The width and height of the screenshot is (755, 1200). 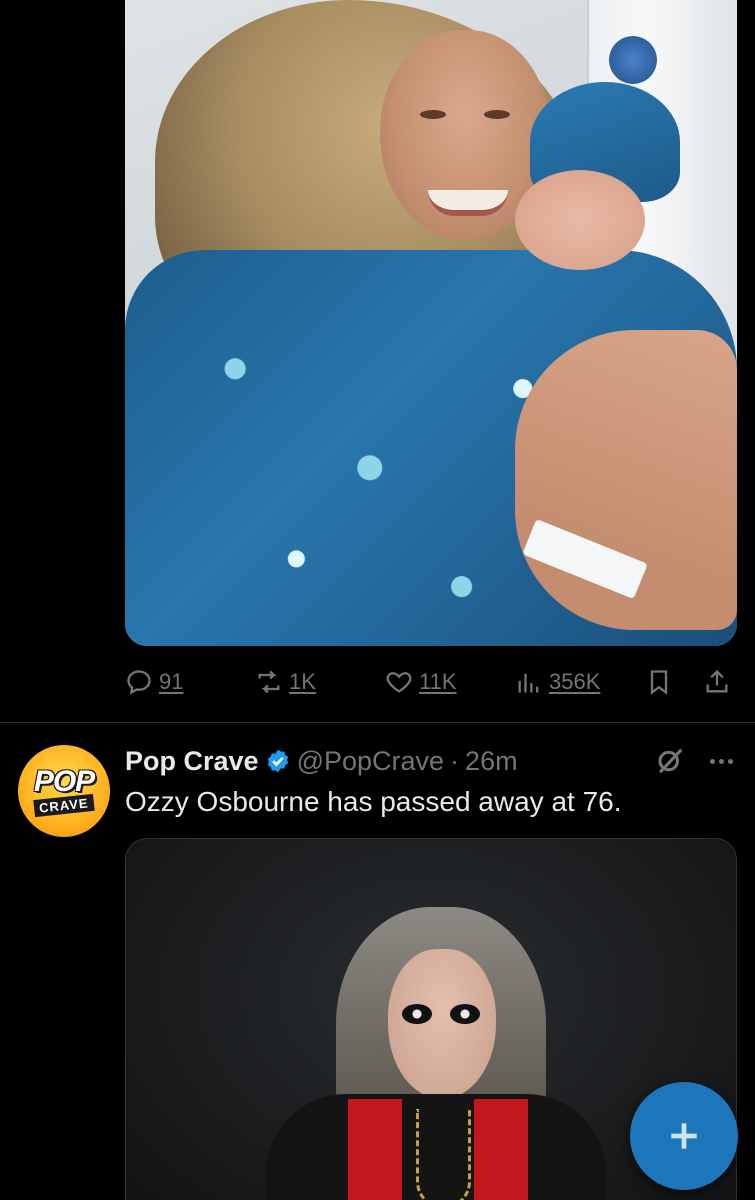 I want to click on retweet-count: 1K, so click(x=302, y=681).